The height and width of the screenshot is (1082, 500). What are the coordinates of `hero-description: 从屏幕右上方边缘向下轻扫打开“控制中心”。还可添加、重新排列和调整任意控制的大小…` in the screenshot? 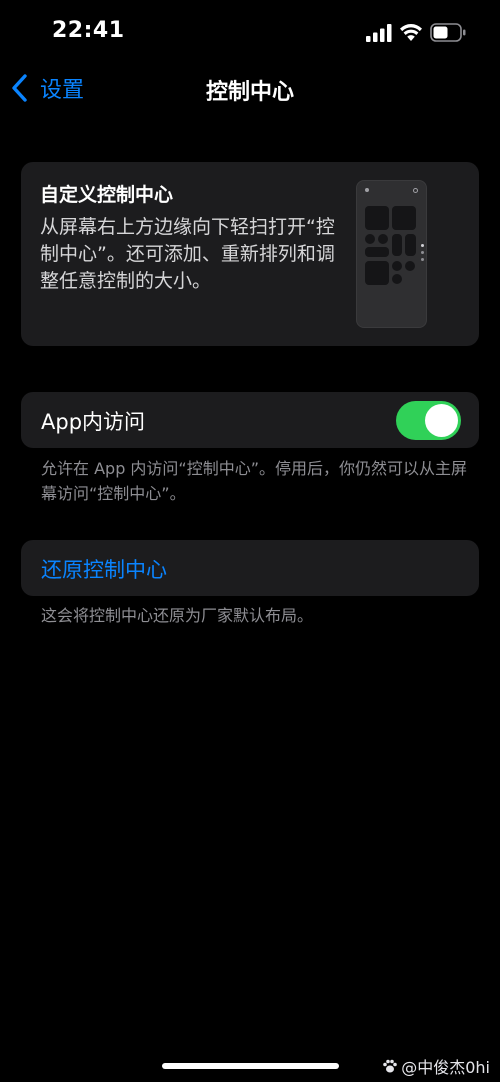 It's located at (187, 254).